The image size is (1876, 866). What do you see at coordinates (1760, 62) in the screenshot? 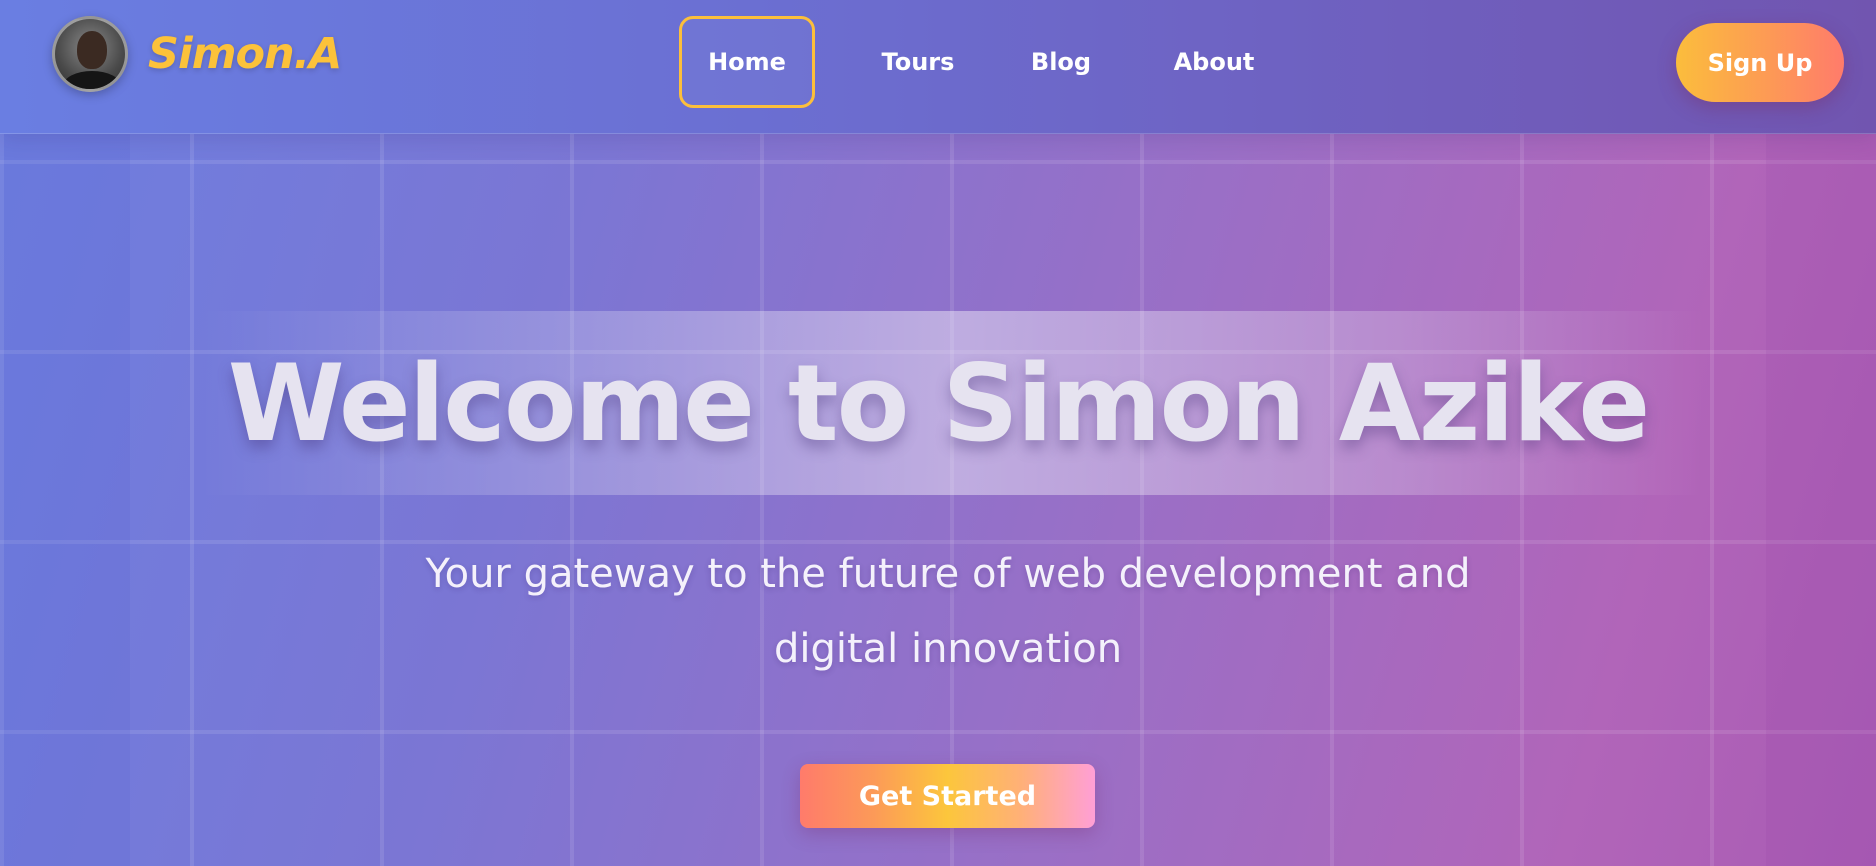
I see `signup-button: Sign Up` at bounding box center [1760, 62].